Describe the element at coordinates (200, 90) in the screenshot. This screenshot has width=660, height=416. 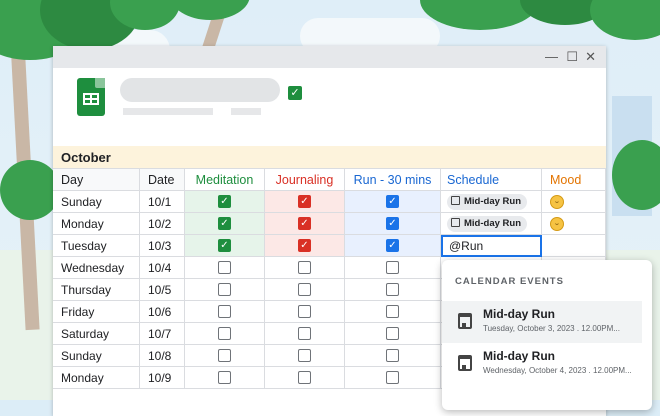
I see `doc-title-placeholder` at that location.